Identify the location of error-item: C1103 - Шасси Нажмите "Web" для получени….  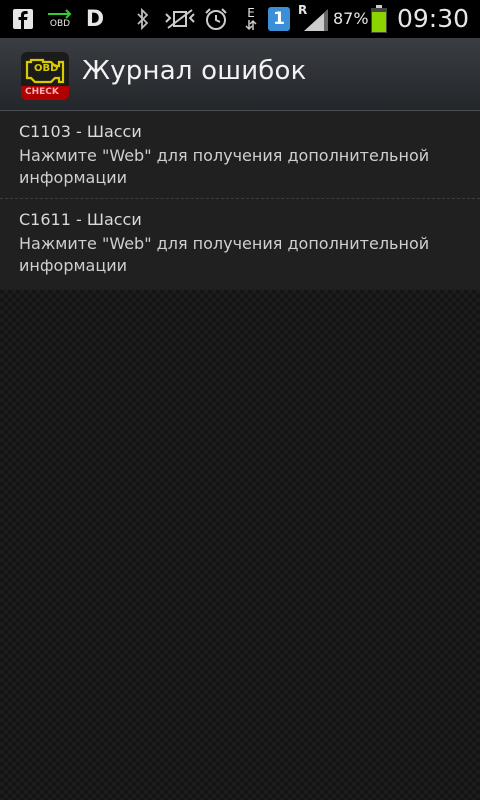
(240, 155).